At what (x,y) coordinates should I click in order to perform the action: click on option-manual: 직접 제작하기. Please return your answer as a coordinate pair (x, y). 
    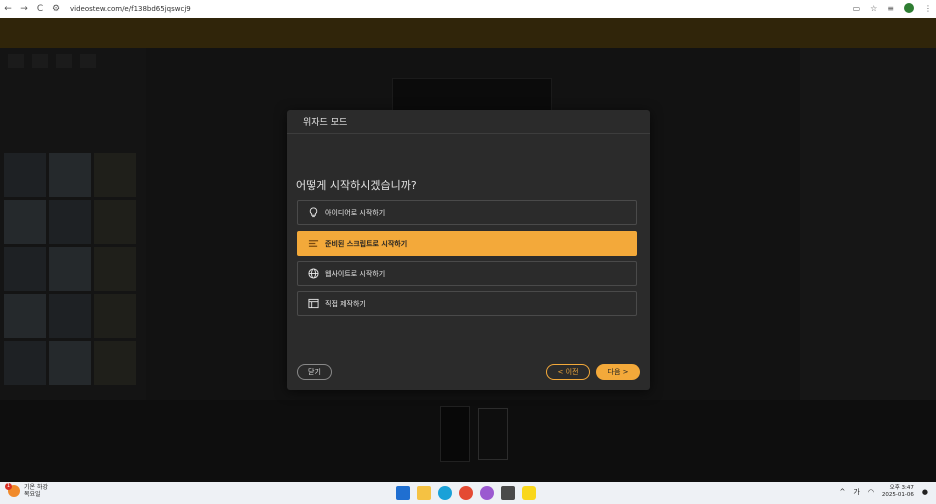
    Looking at the image, I should click on (467, 303).